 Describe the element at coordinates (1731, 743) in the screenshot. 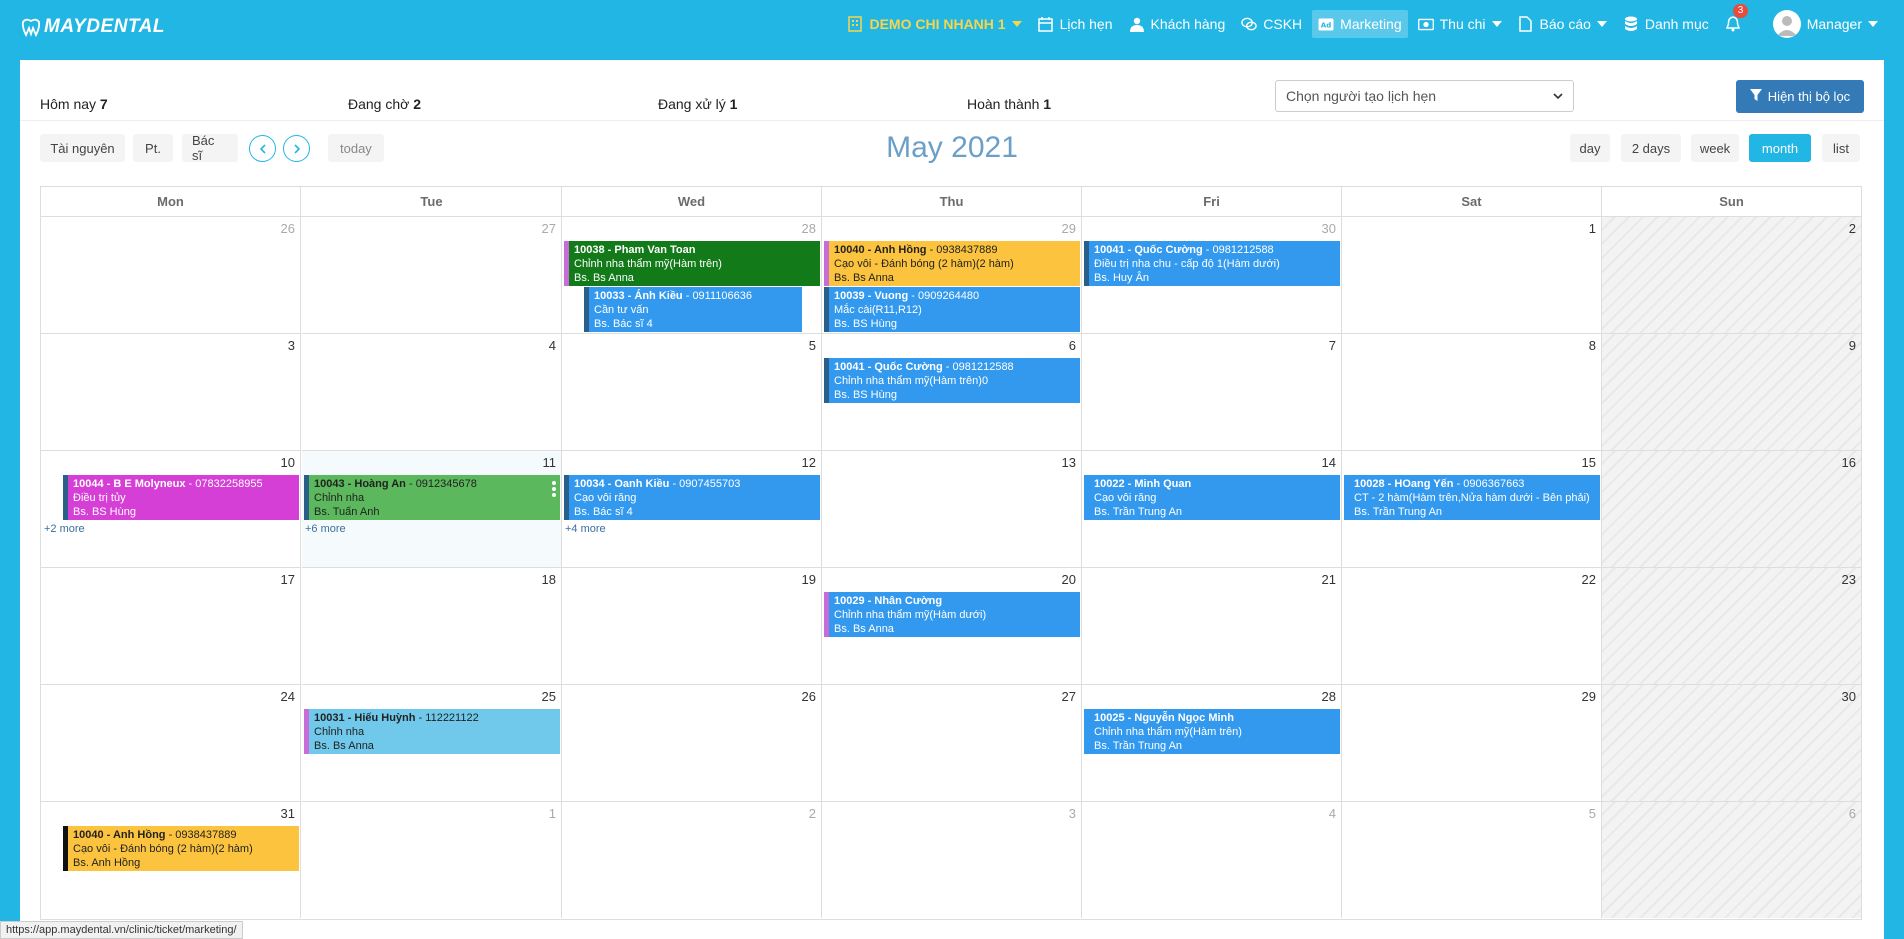

I see `day-cell: 30` at that location.